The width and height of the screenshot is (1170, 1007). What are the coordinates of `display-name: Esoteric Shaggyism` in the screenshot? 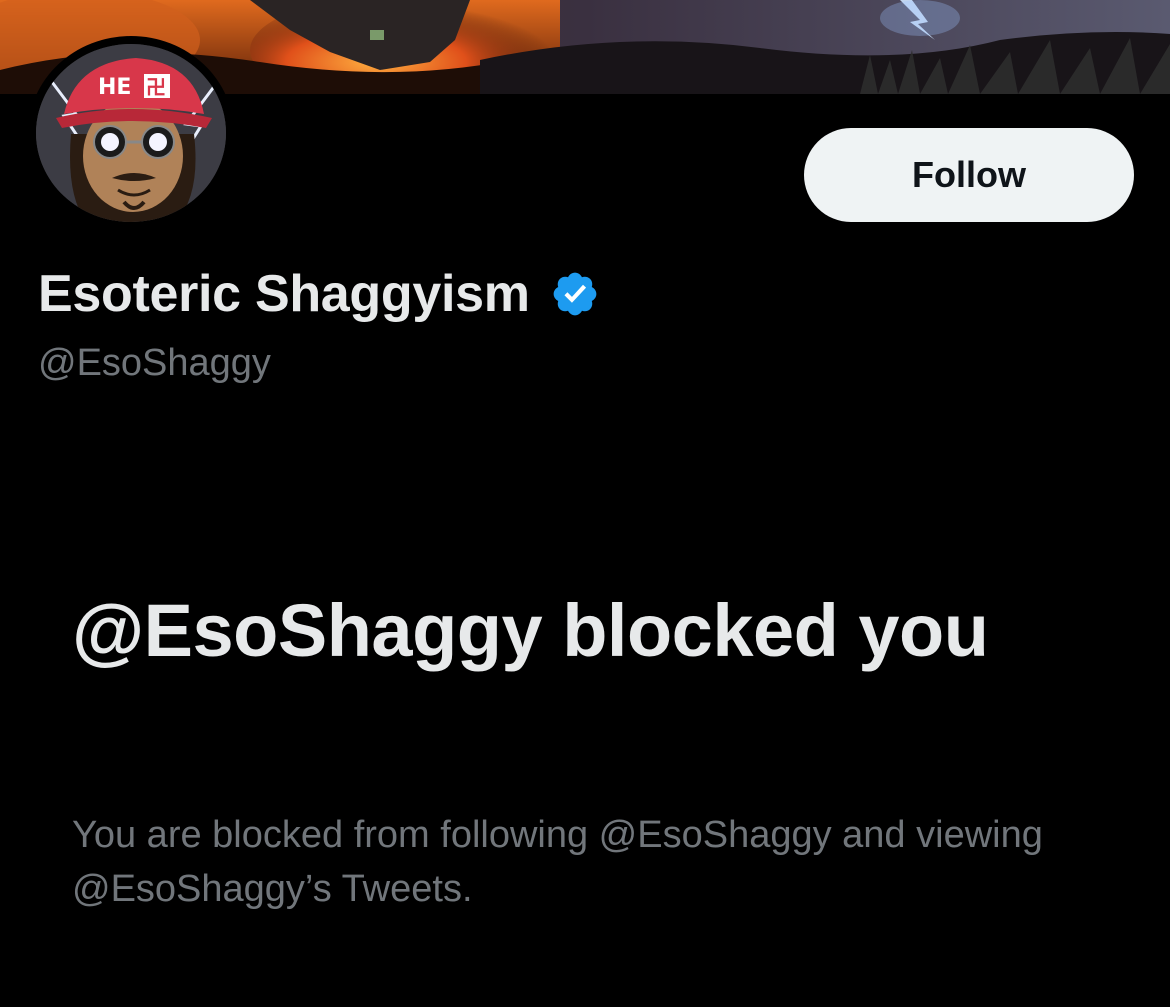 It's located at (284, 294).